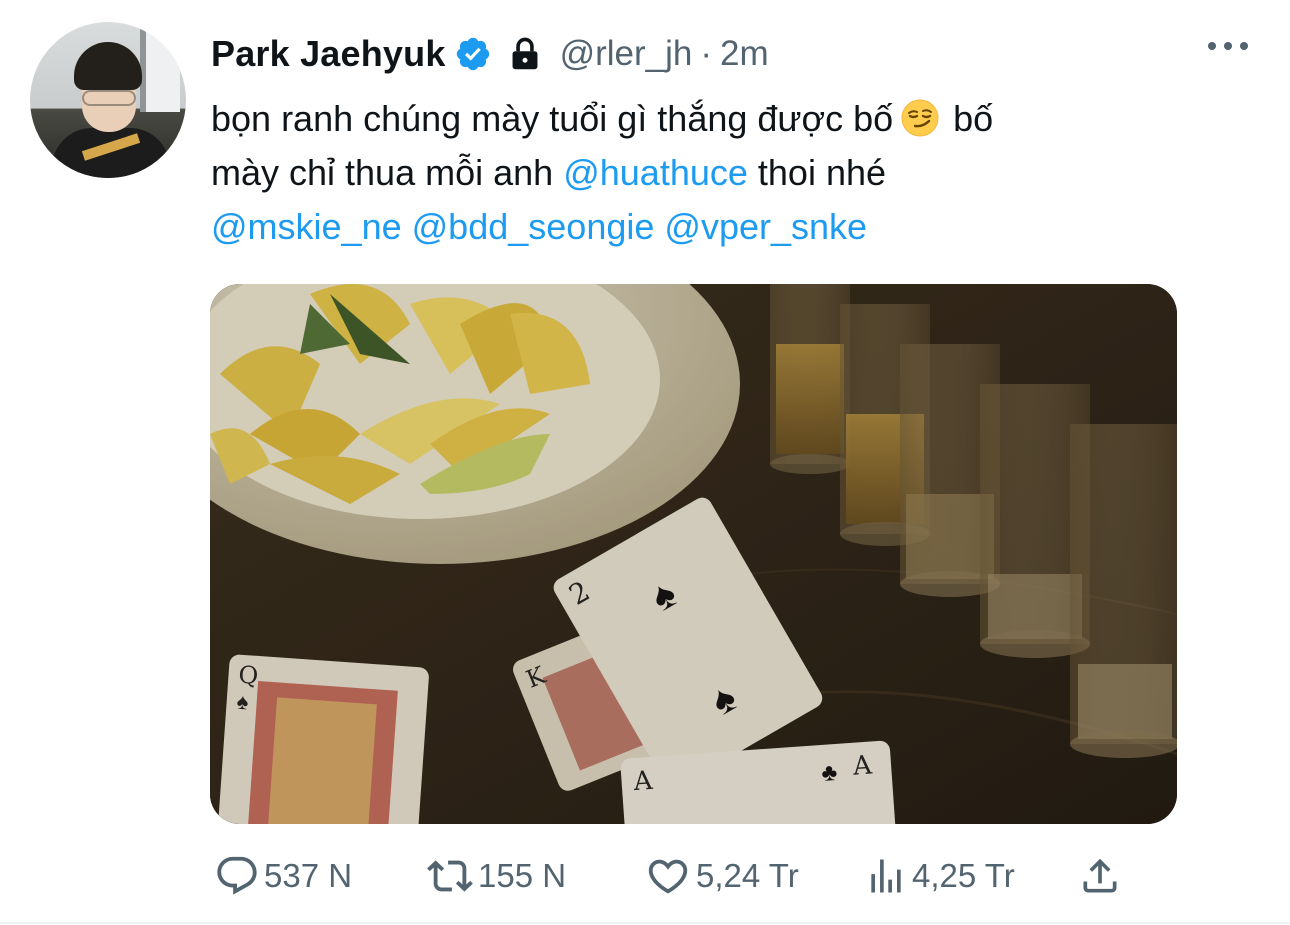 The height and width of the screenshot is (925, 1290). What do you see at coordinates (626, 54) in the screenshot?
I see `author-handle: @rler_jh` at bounding box center [626, 54].